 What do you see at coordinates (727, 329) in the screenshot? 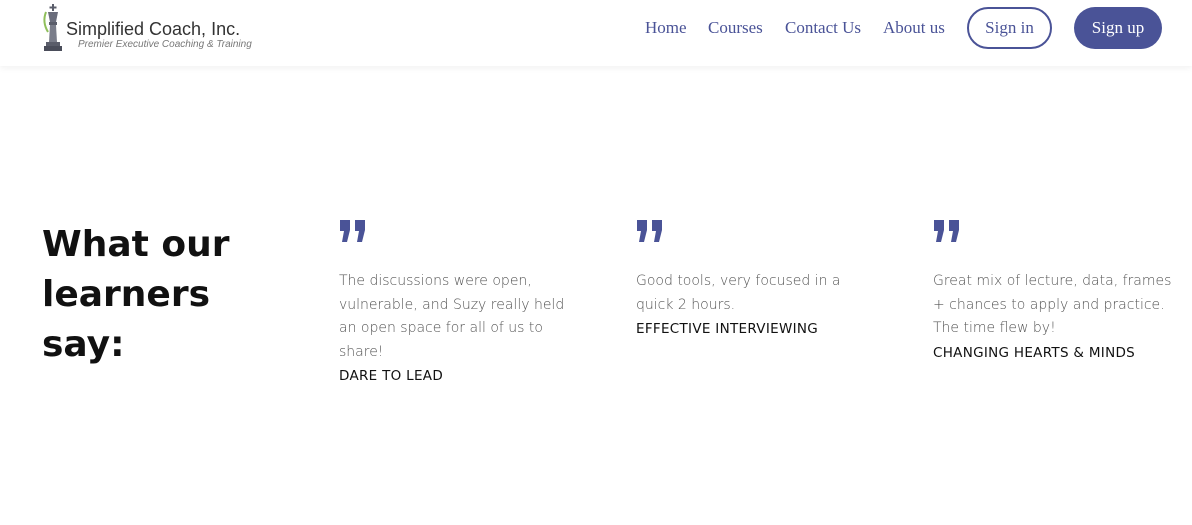
I see `testimonial-course: EFFECTIVE INTERVIEWING` at bounding box center [727, 329].